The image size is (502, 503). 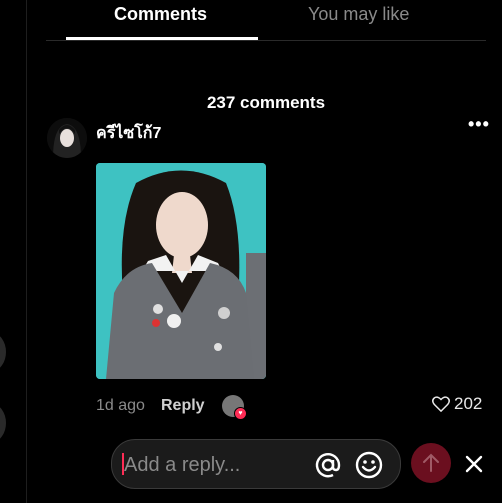 I want to click on comments-count: 237 comments, so click(x=266, y=102).